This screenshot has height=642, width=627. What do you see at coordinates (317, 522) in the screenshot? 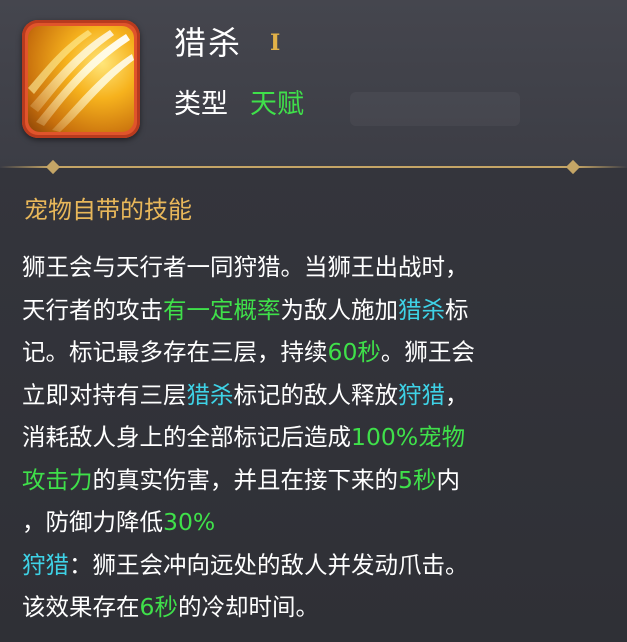
I see `description-line: ，防御力降低30%` at bounding box center [317, 522].